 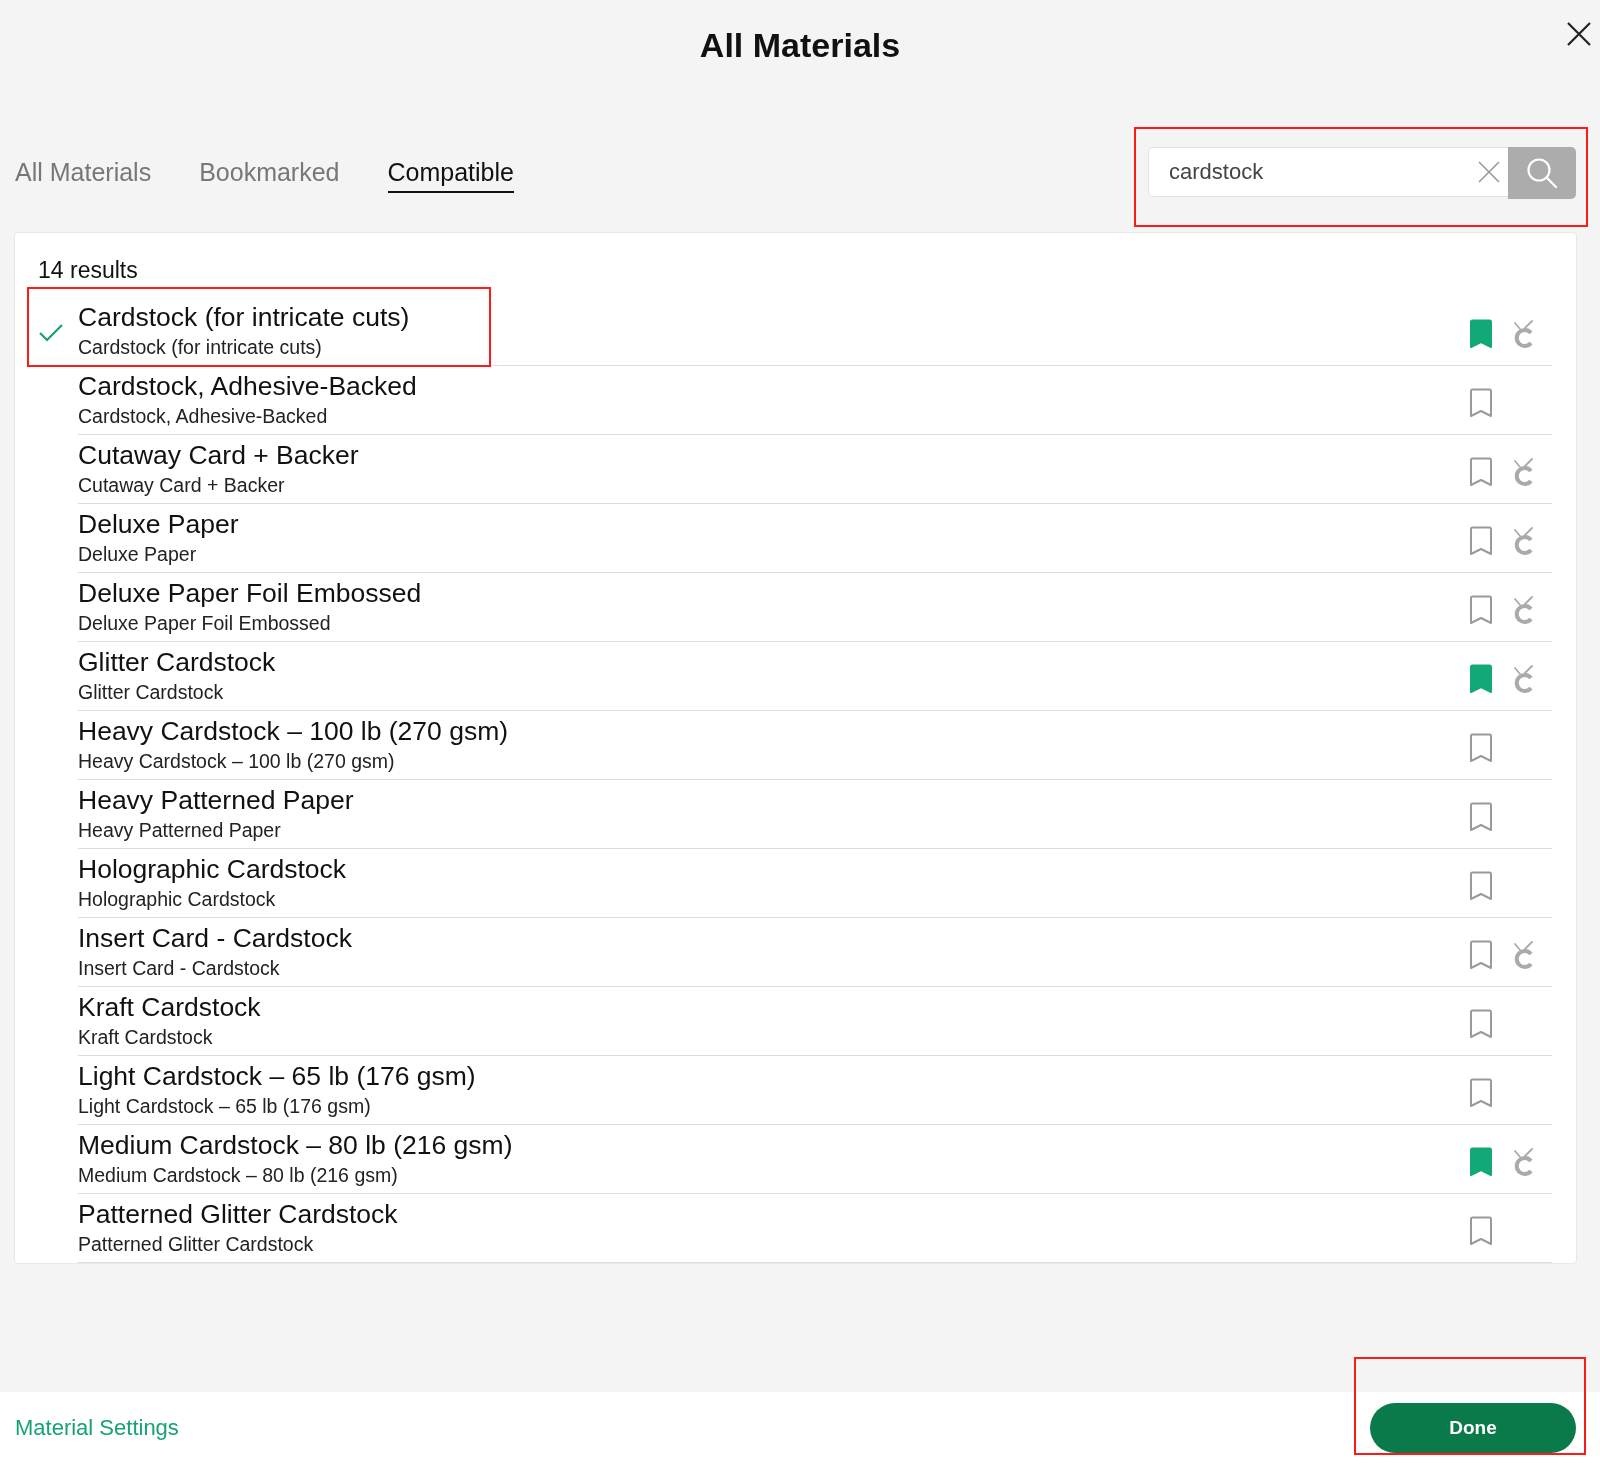 What do you see at coordinates (807, 676) in the screenshot?
I see `material-row: Glitter Cardstock Glitter Cardstock` at bounding box center [807, 676].